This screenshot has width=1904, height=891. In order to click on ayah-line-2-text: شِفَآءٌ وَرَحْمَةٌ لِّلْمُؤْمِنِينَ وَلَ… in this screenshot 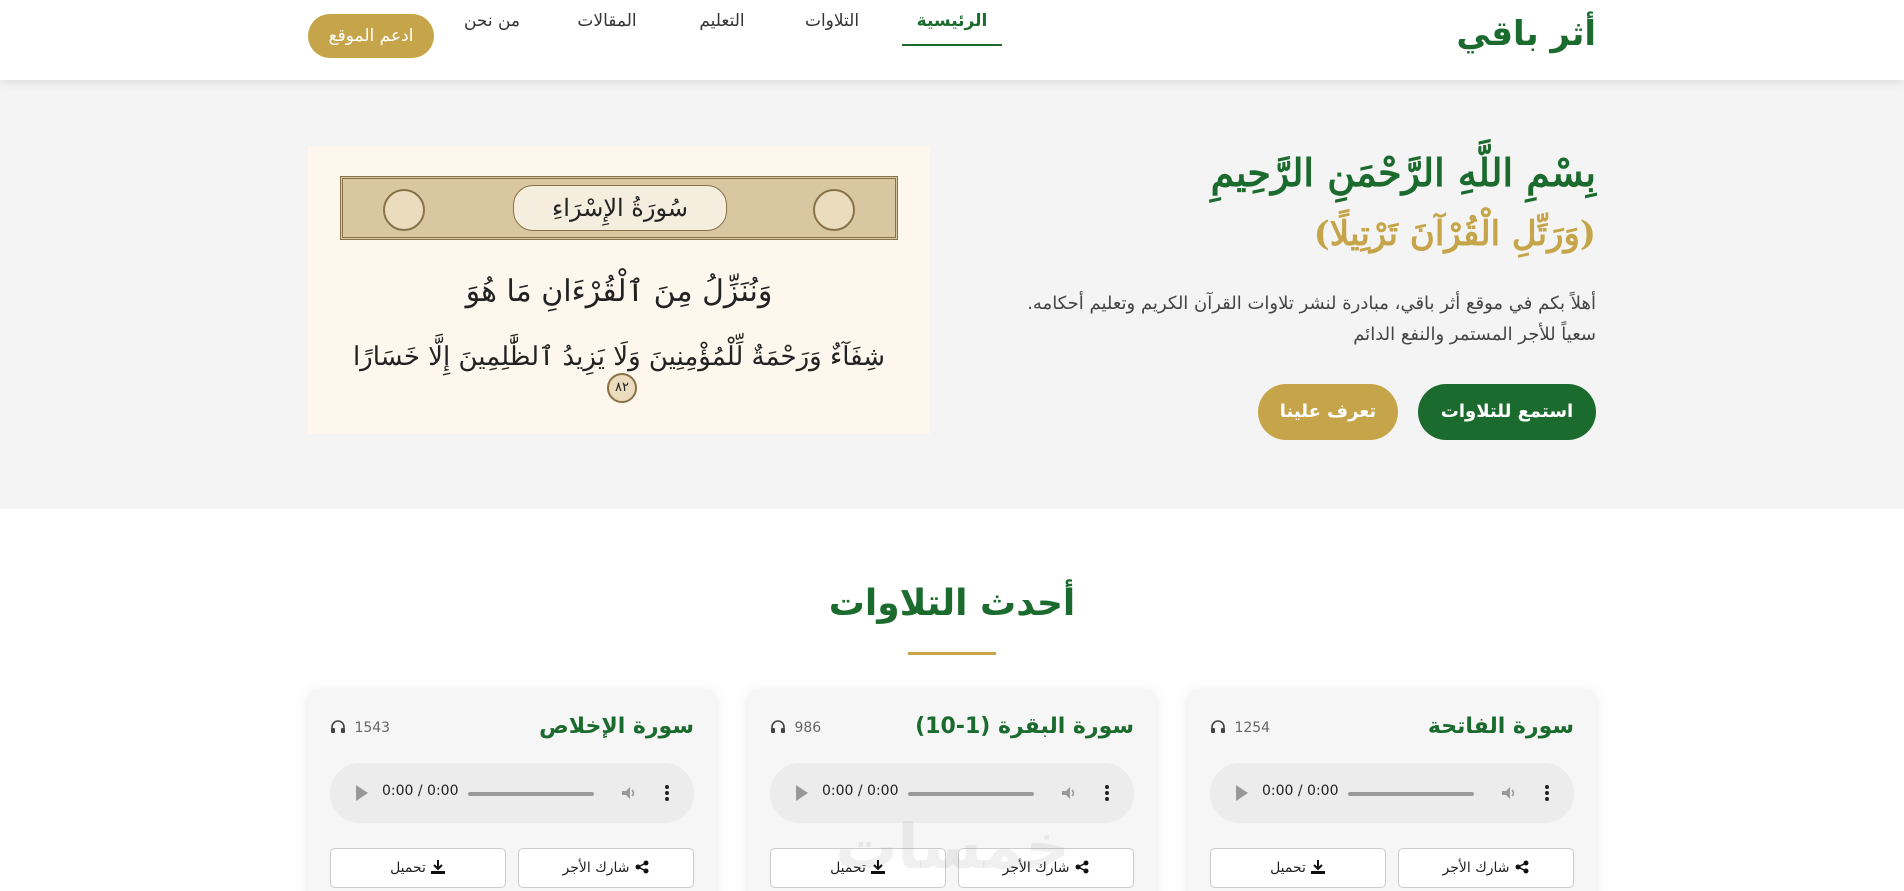, I will do `click(619, 357)`.